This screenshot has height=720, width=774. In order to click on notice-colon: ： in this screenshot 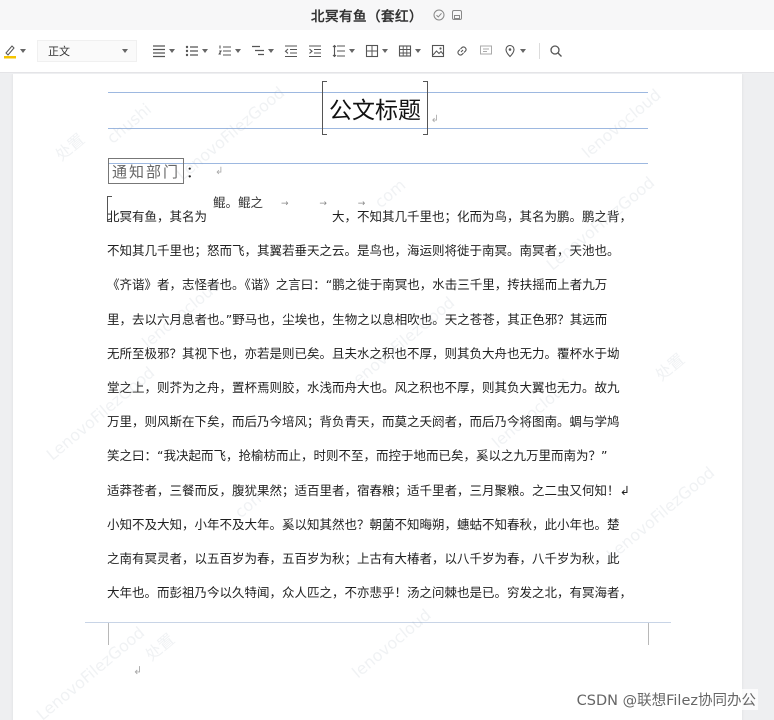, I will do `click(195, 171)`.